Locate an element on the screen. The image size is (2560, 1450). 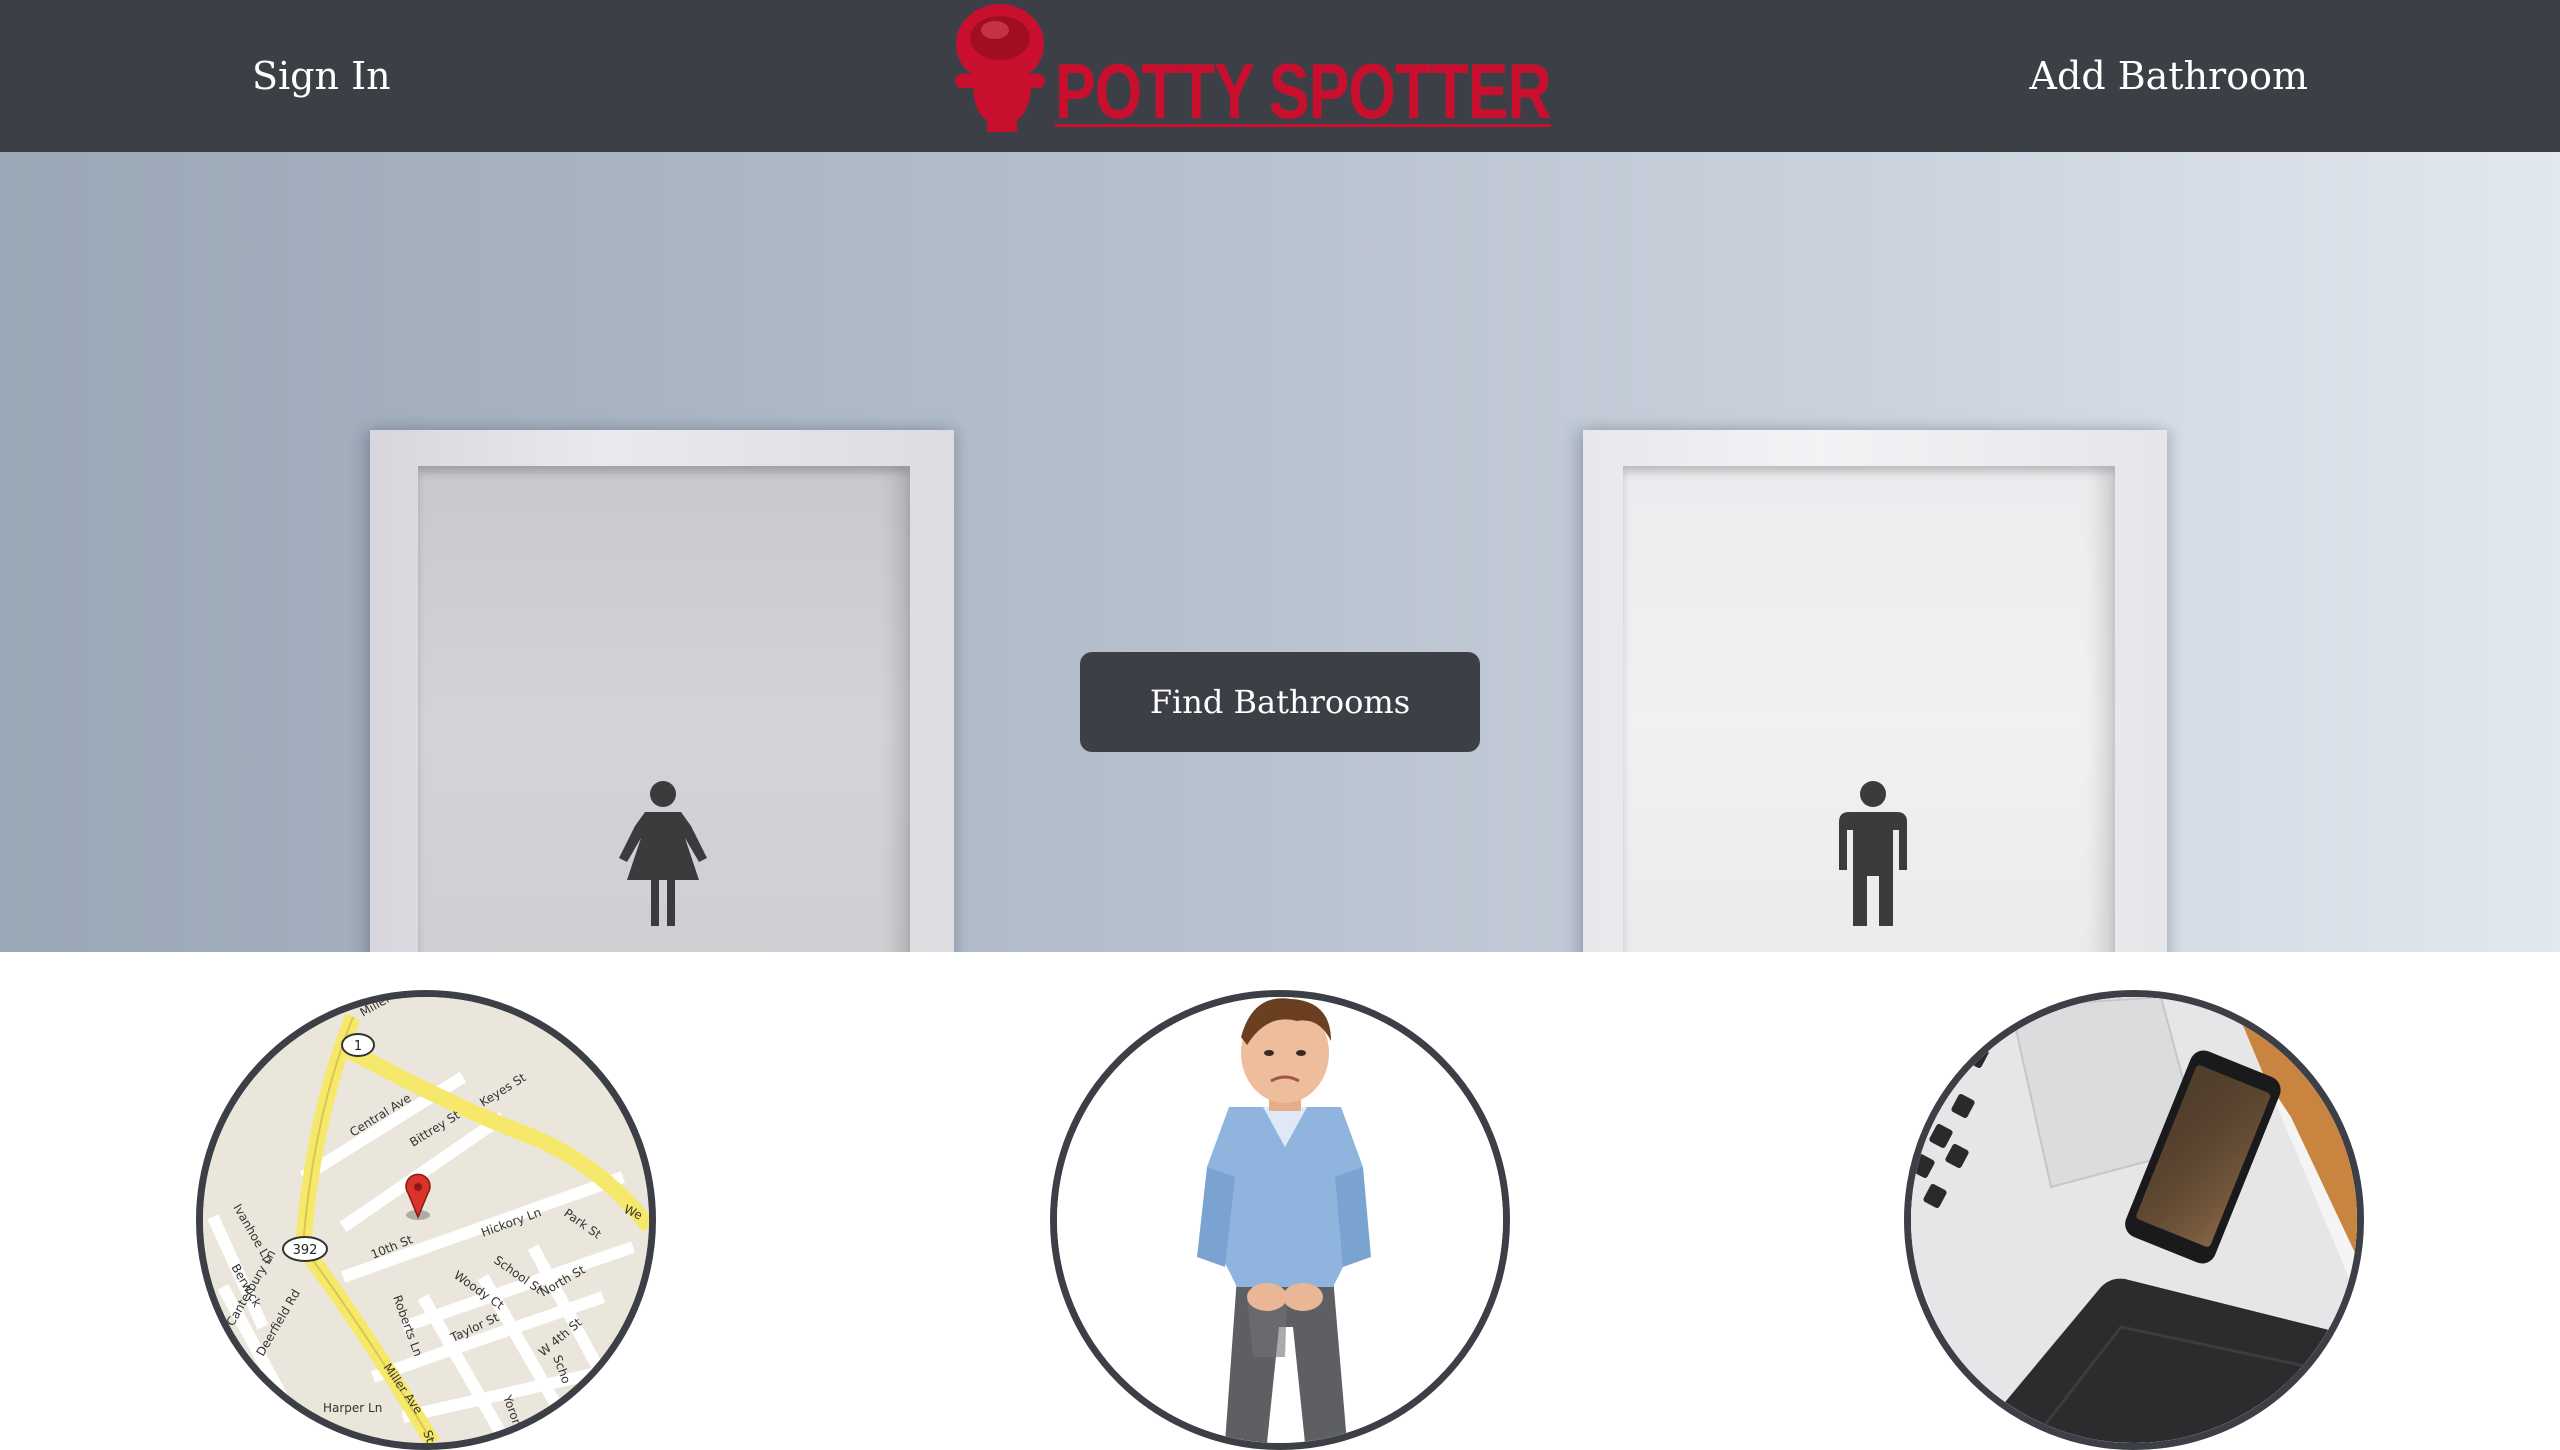
sign-in-link: Sign In is located at coordinates (321, 76).